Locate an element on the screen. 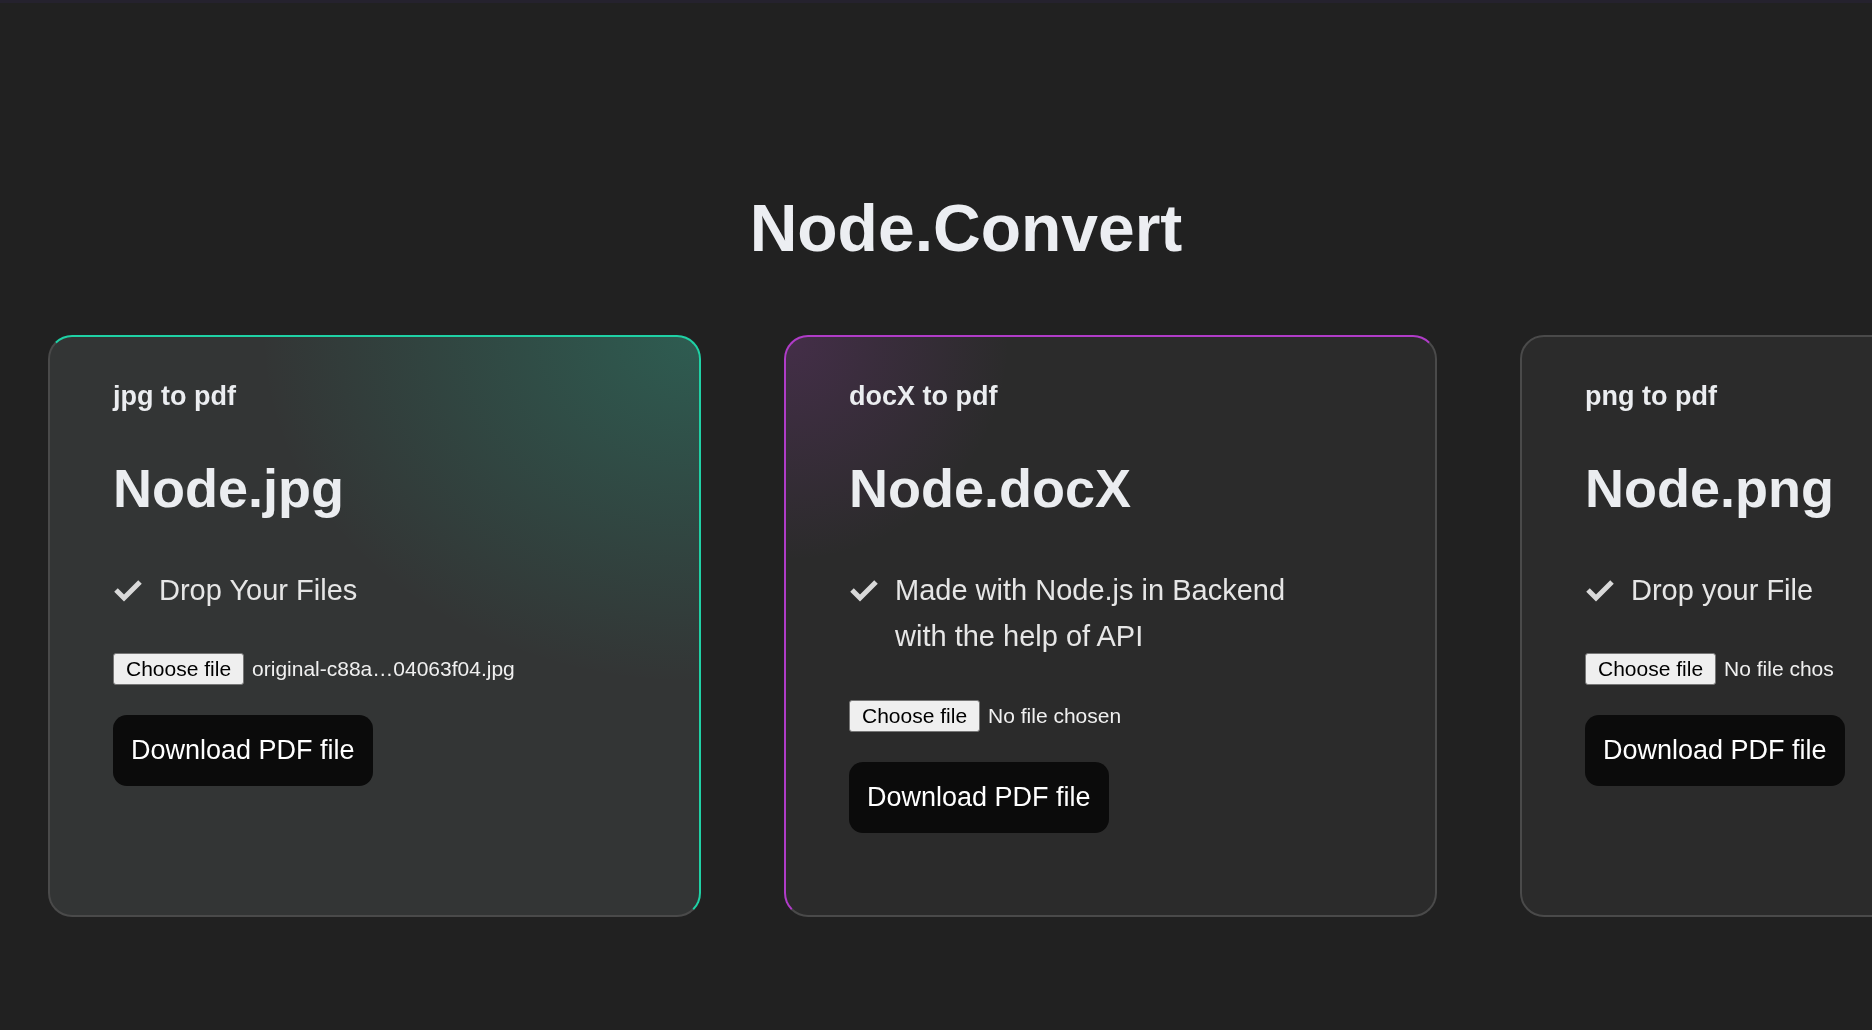 This screenshot has height=1030, width=1872. feature-text: Made with Node.js in Backend with the help of API is located at coordinates (1091, 613).